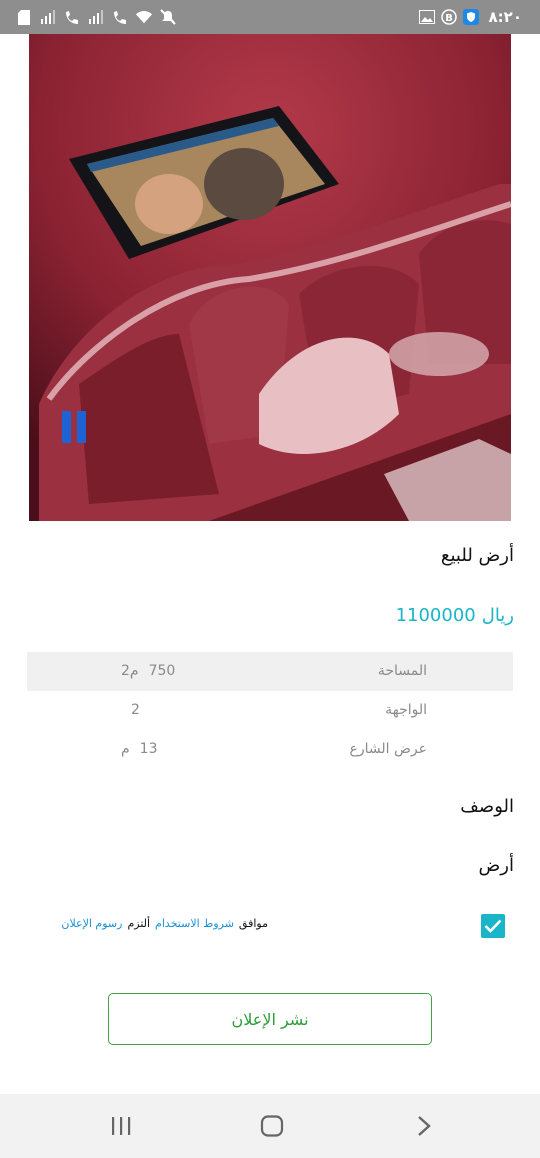  I want to click on pause-icon-bar-left, so click(66, 427).